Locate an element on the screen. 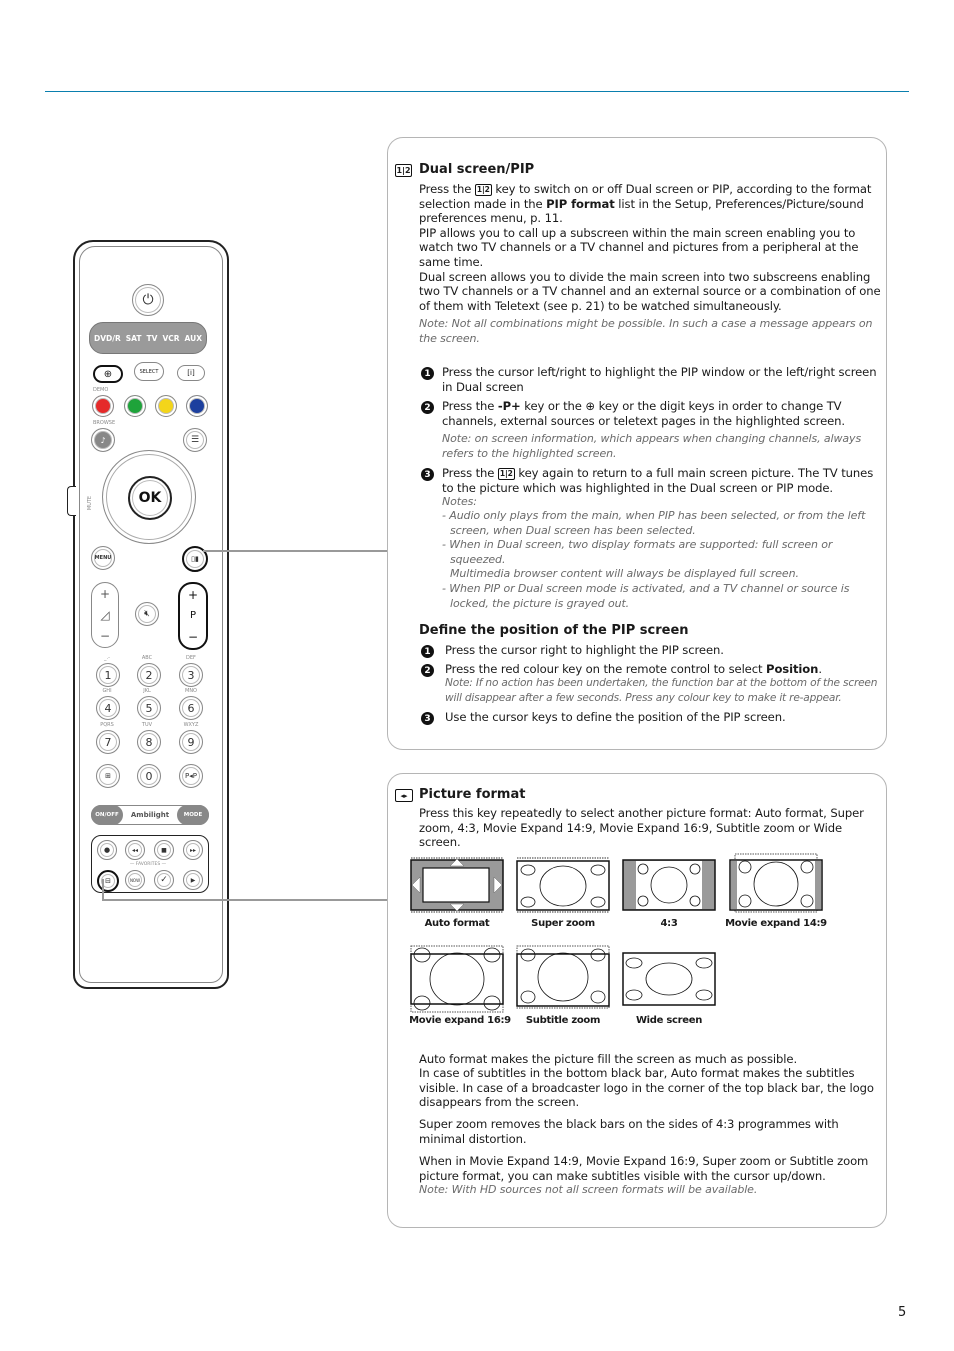 This screenshot has width=954, height=1351. step-1-bullet: 1 is located at coordinates (427, 373).